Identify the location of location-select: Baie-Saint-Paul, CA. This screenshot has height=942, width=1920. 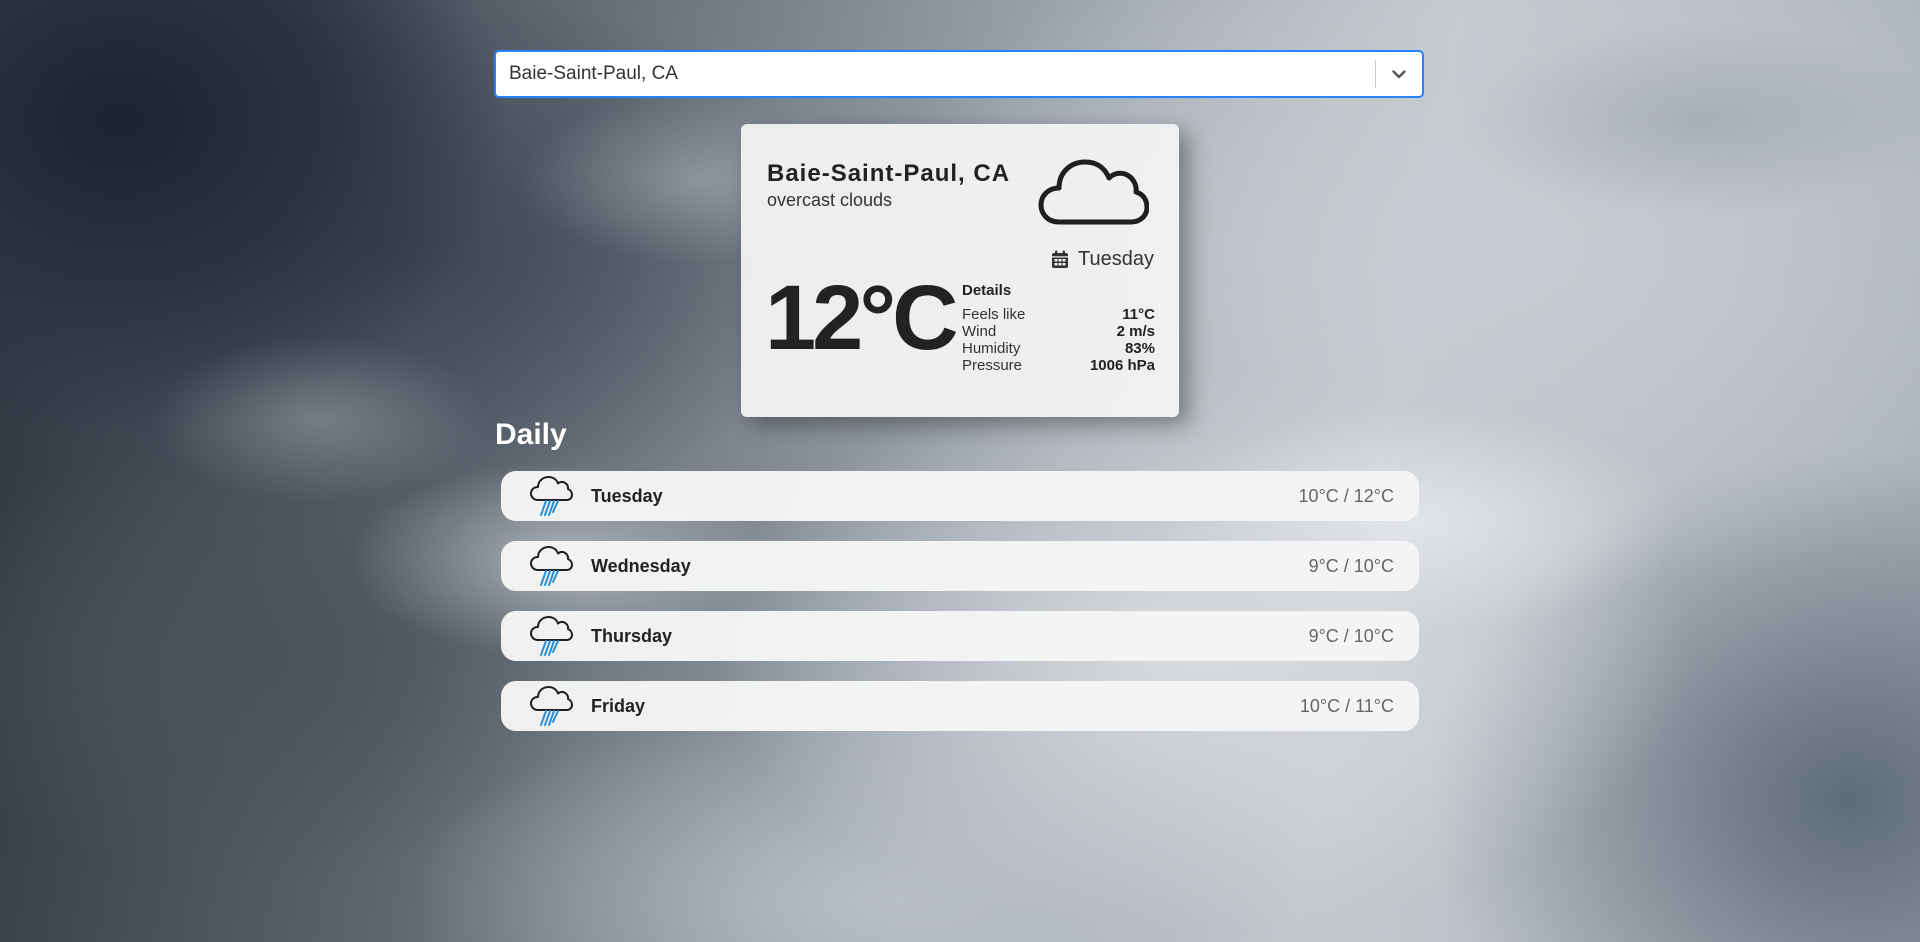
(959, 74).